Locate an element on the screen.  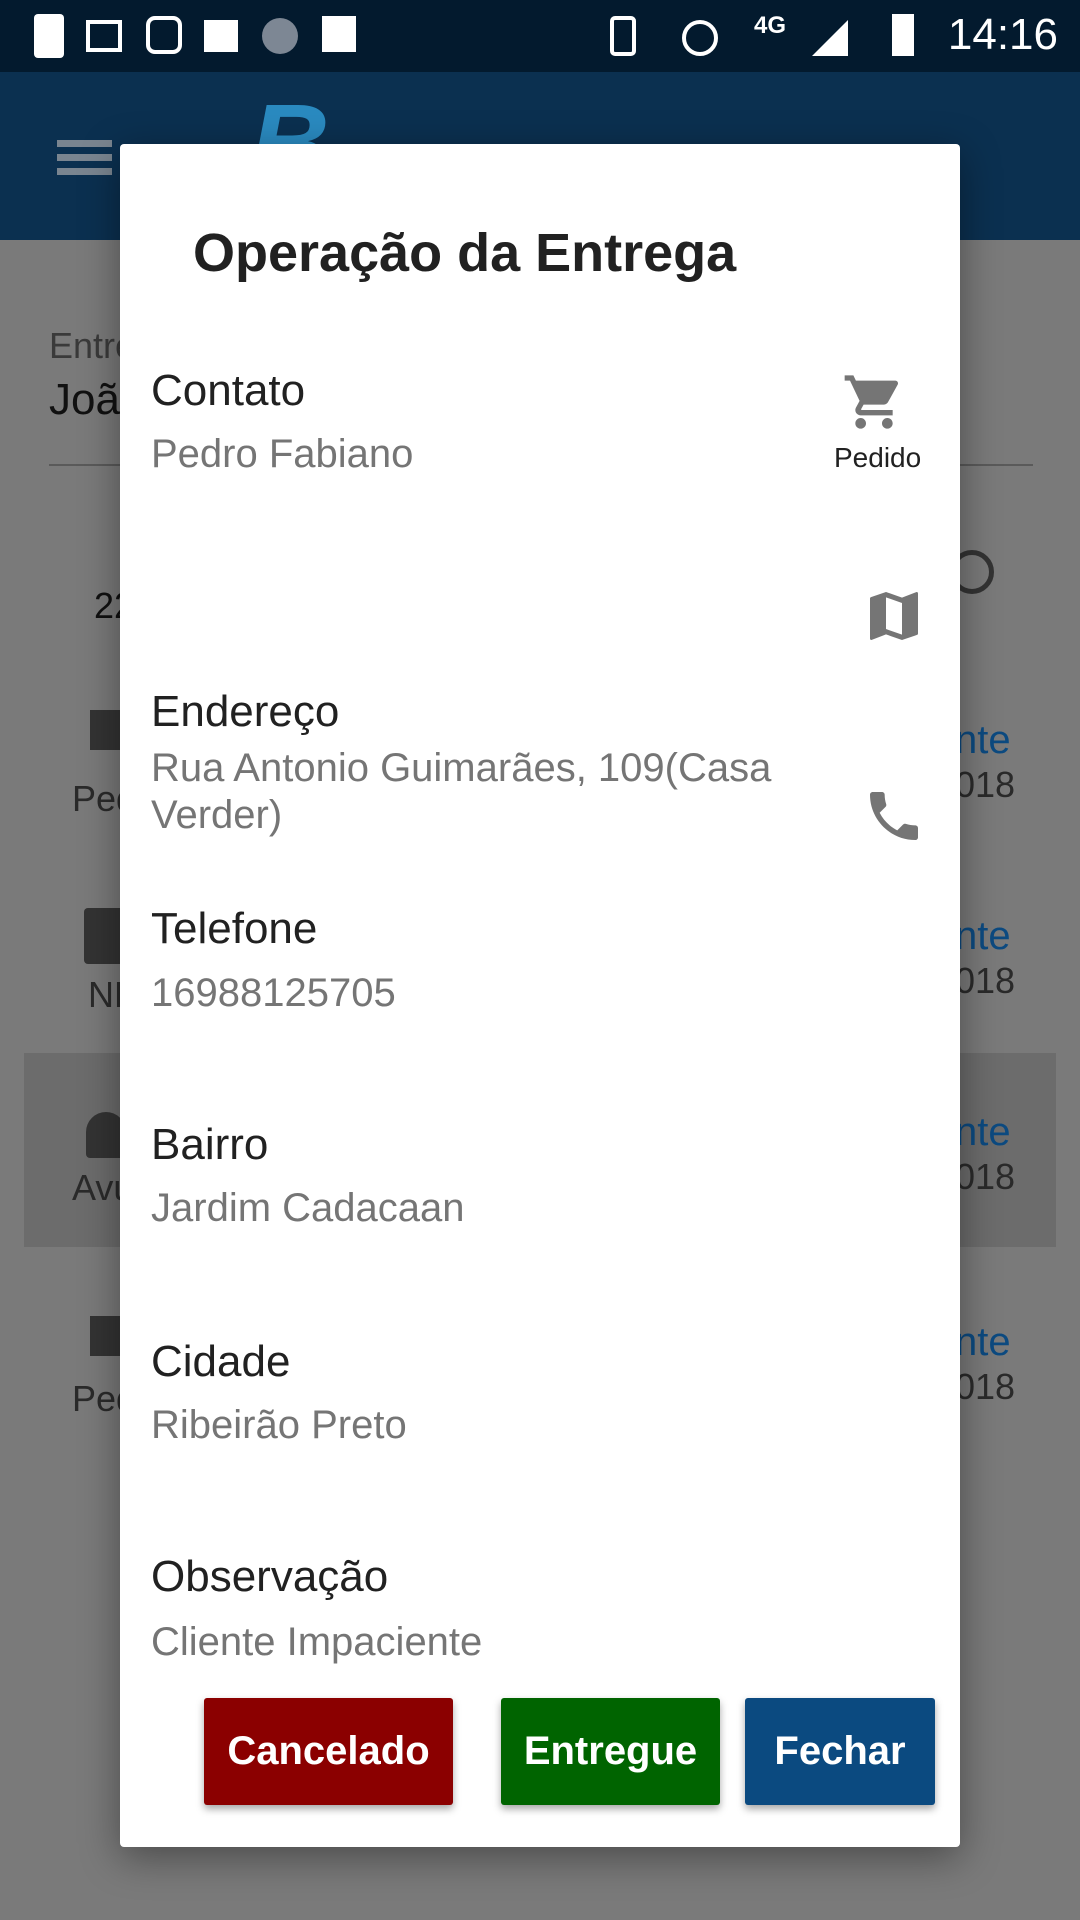
order-label: Pedido is located at coordinates (877, 458).